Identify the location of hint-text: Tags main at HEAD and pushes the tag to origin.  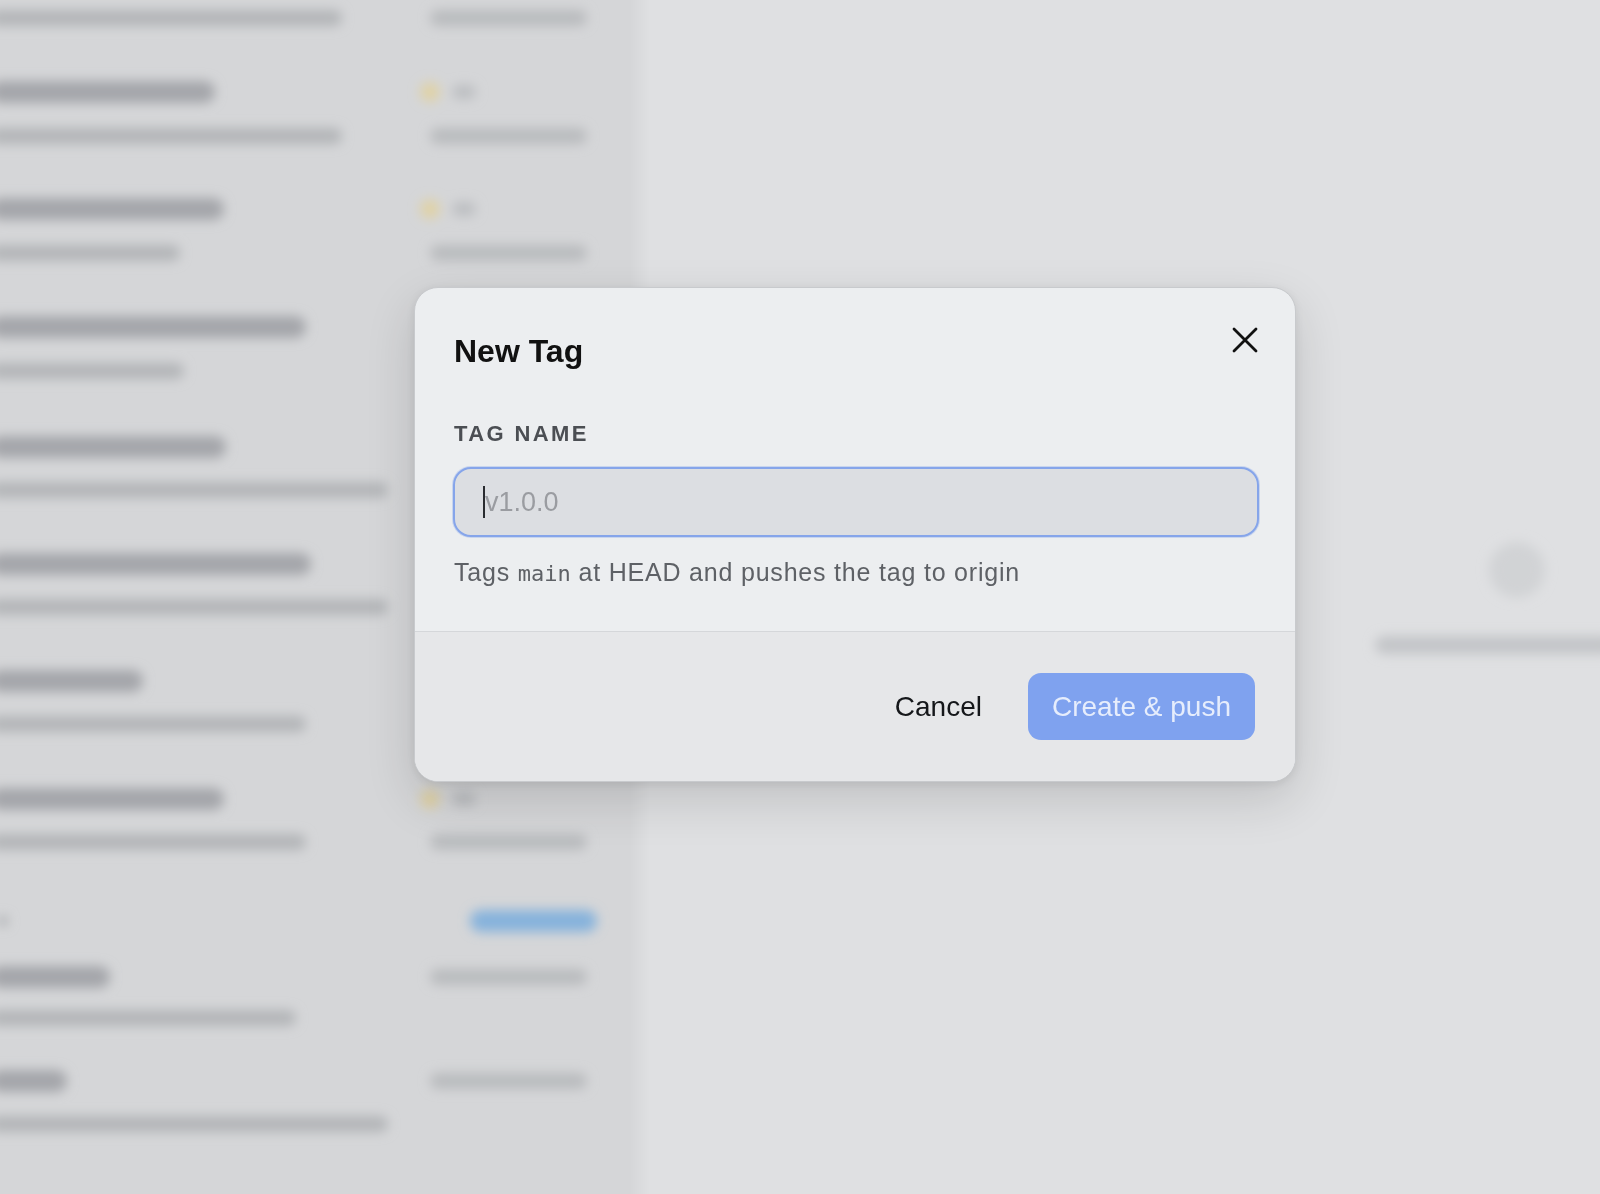
(737, 572).